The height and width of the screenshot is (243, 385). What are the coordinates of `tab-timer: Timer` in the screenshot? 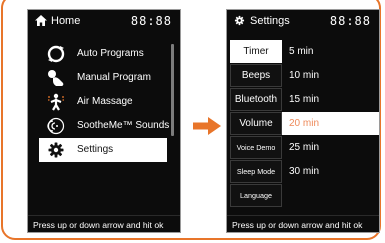 It's located at (256, 51).